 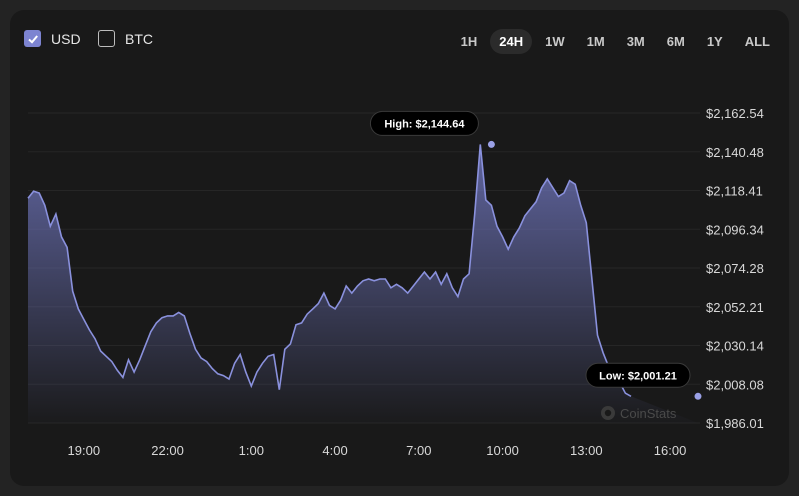 What do you see at coordinates (608, 413) in the screenshot?
I see `coinstats-logo-icon` at bounding box center [608, 413].